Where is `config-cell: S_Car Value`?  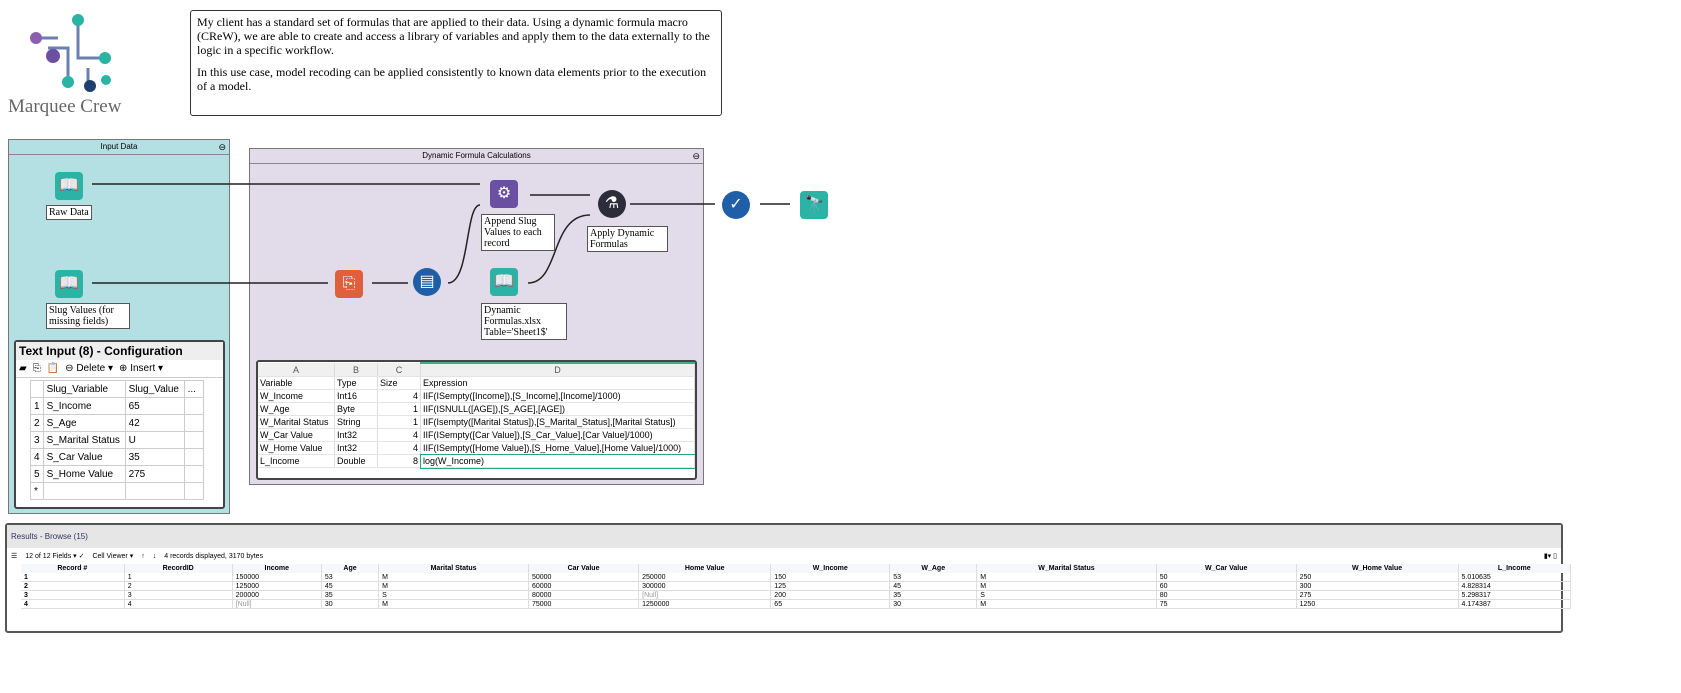 config-cell: S_Car Value is located at coordinates (84, 457).